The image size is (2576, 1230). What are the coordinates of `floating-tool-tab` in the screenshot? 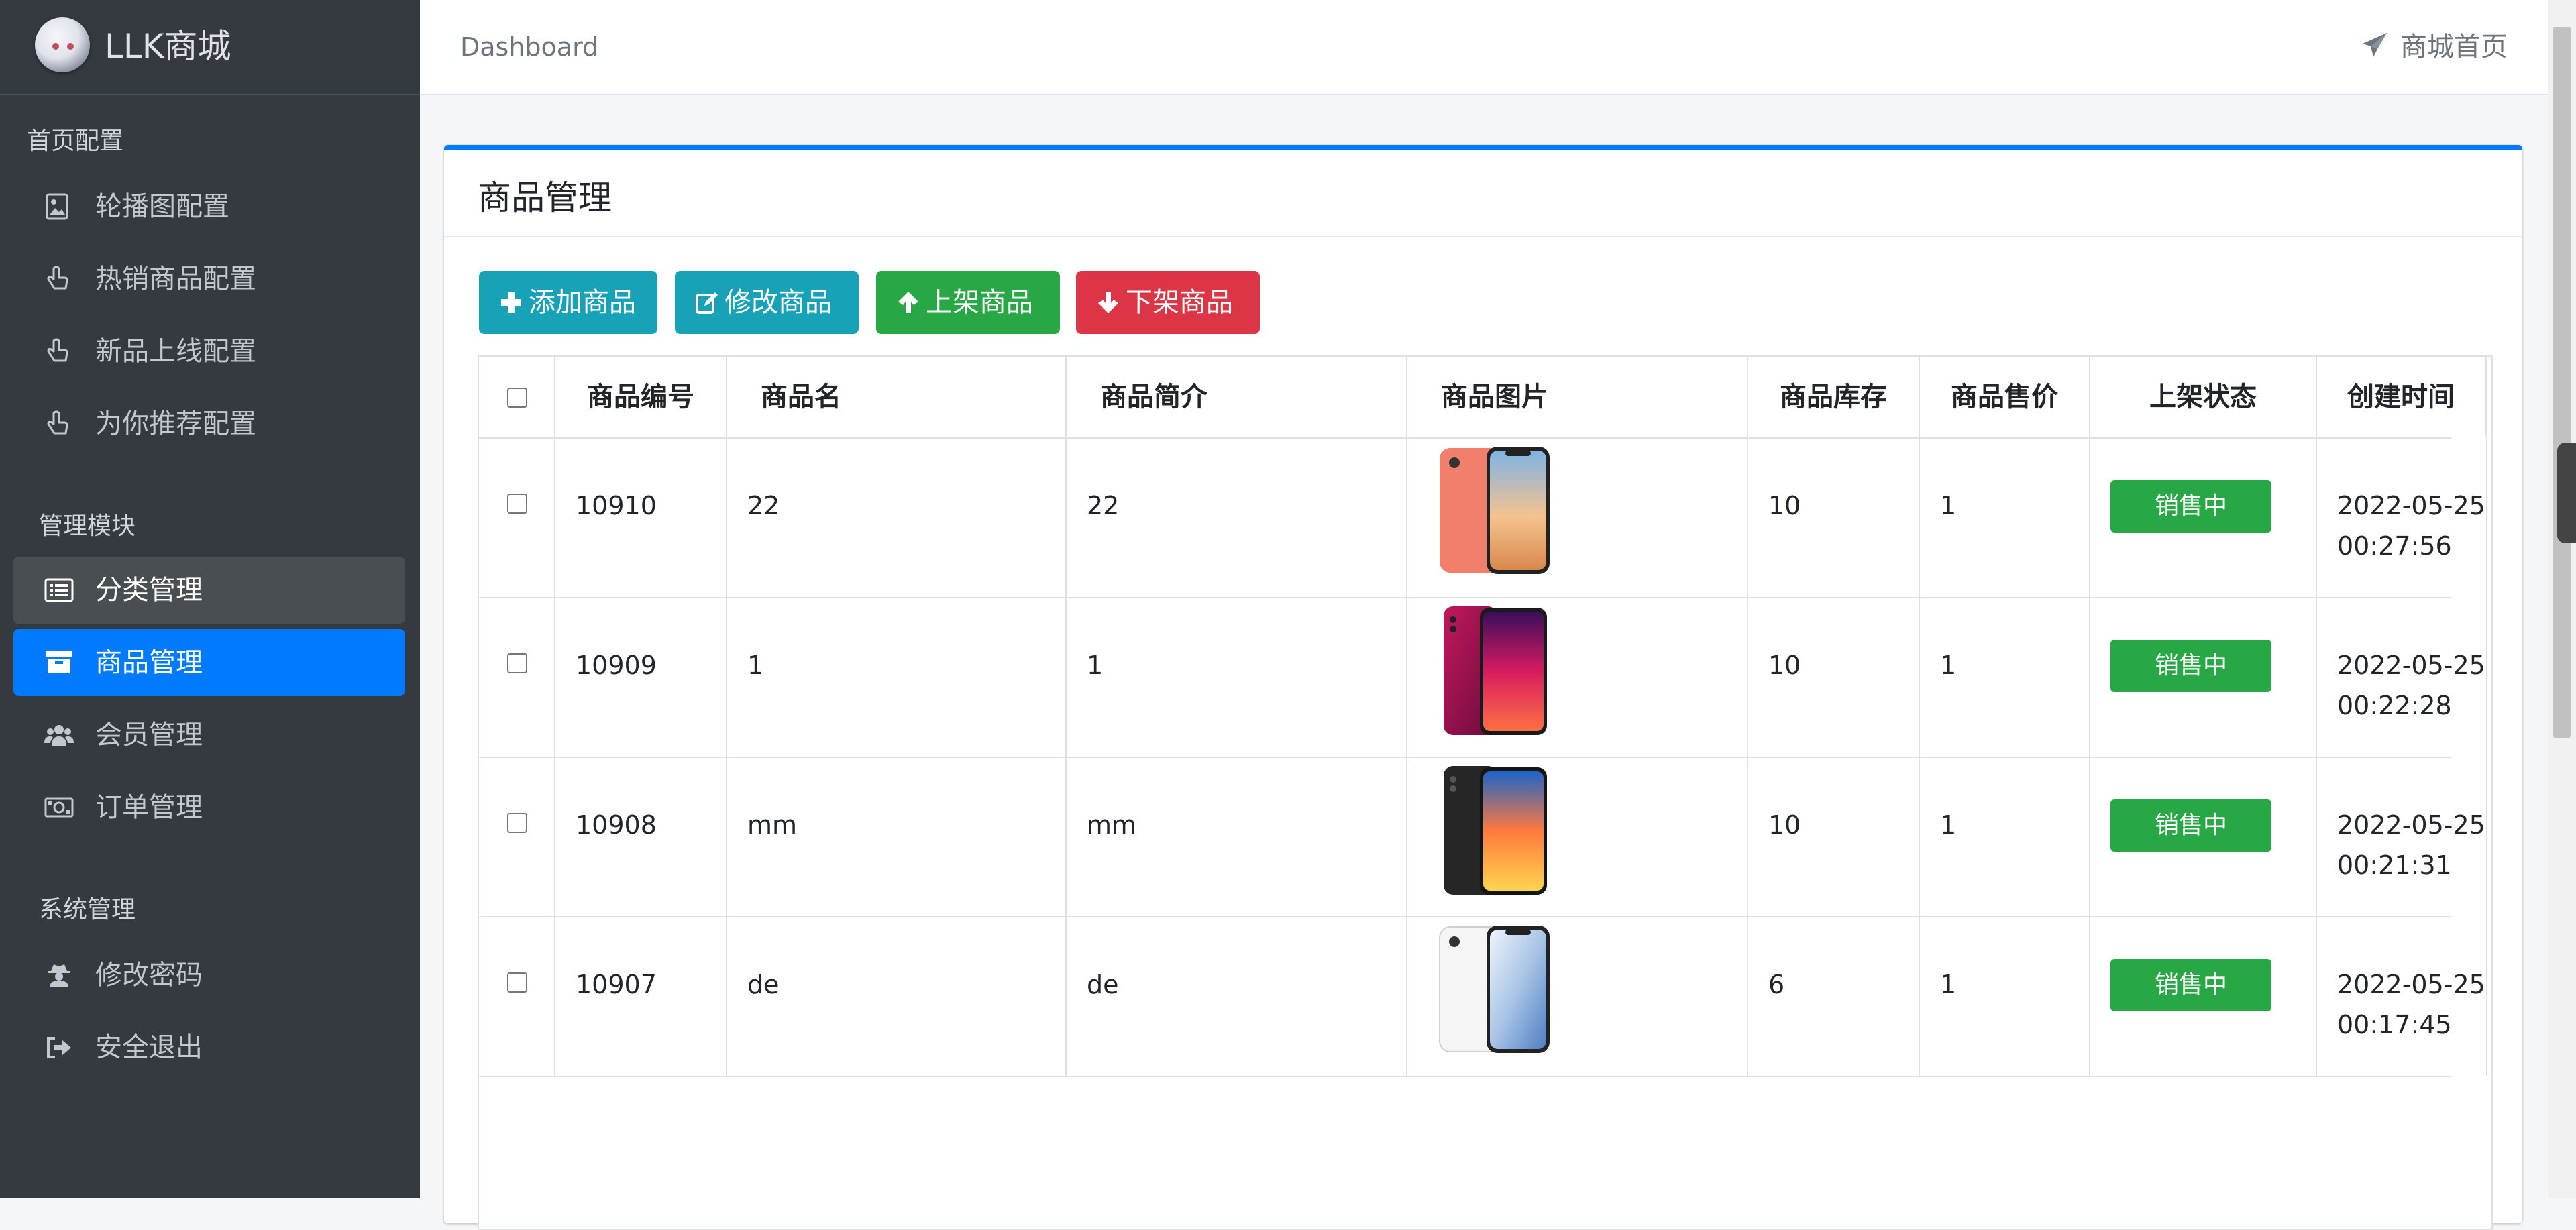 It's located at (2566, 493).